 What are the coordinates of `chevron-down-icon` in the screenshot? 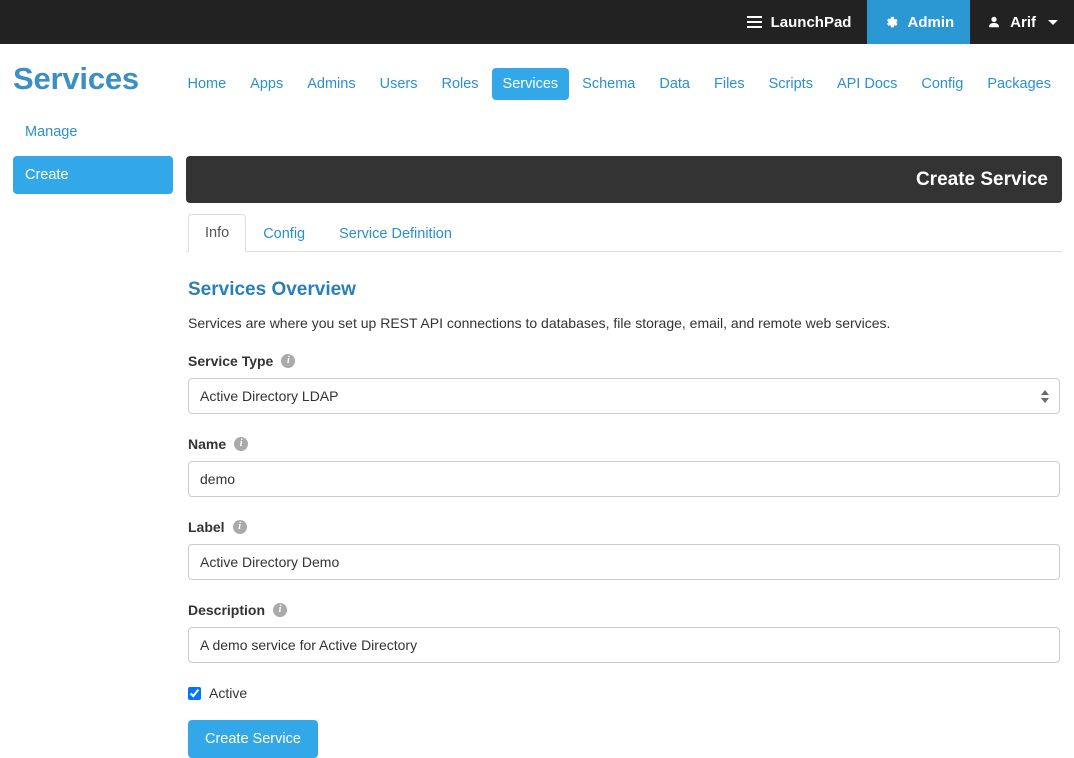 It's located at (1053, 22).